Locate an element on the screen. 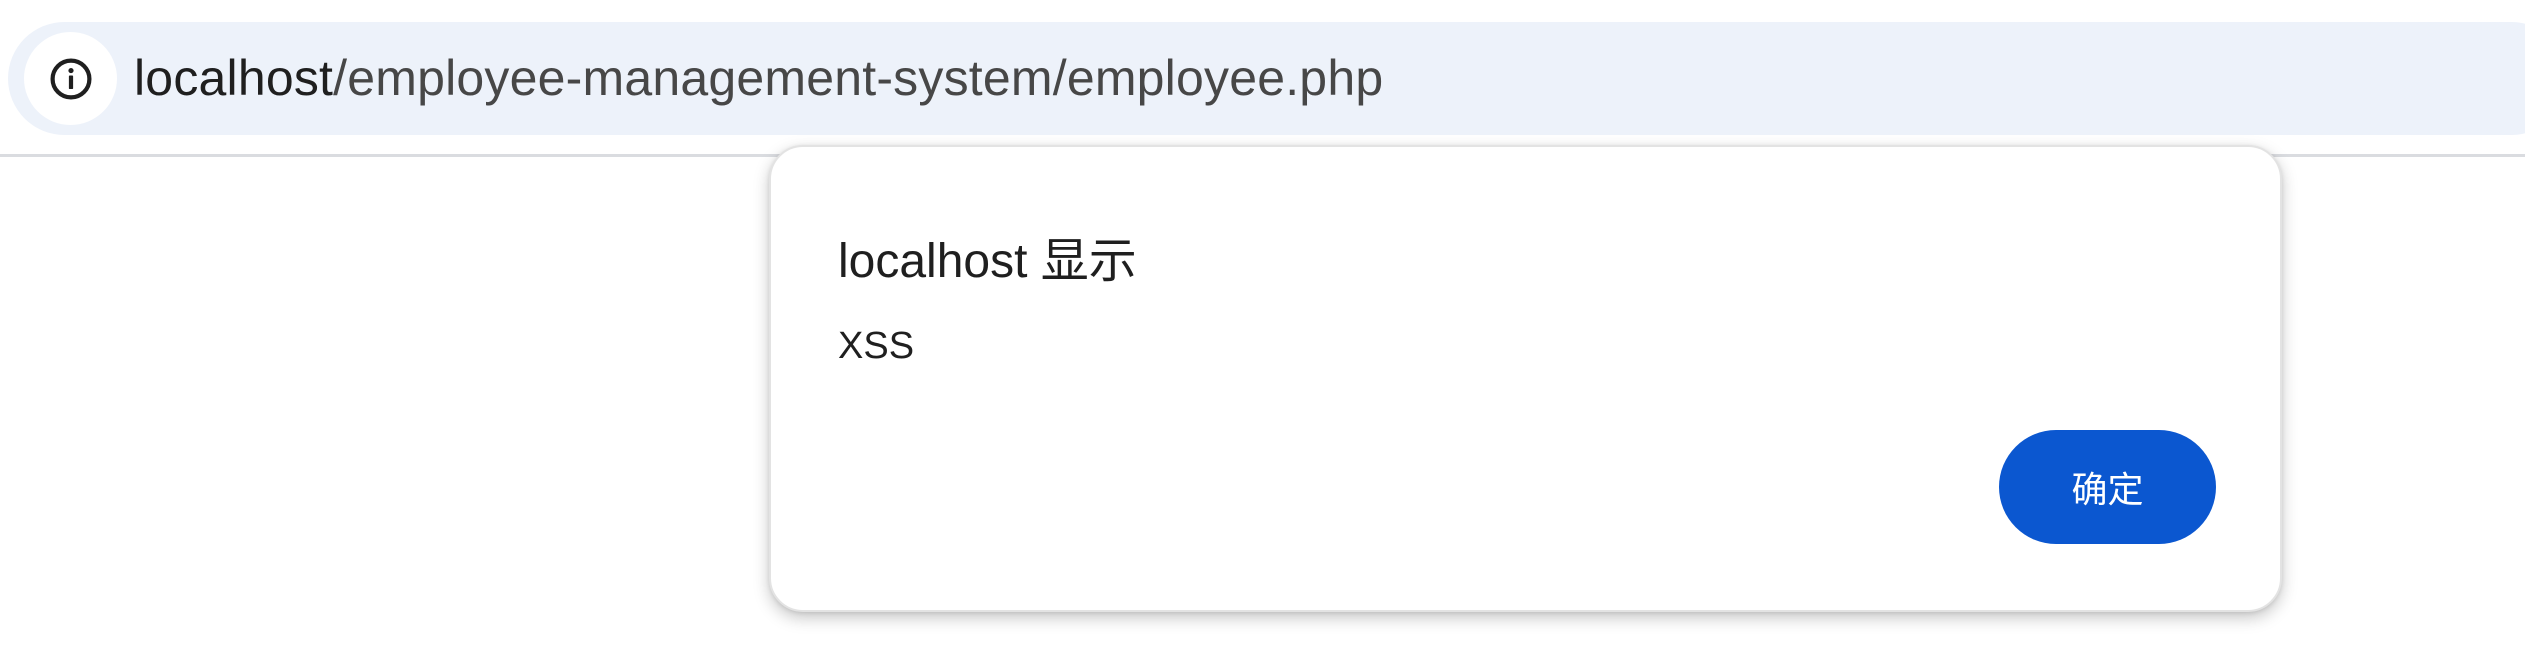 The width and height of the screenshot is (2525, 662). site-info-button is located at coordinates (70, 78).